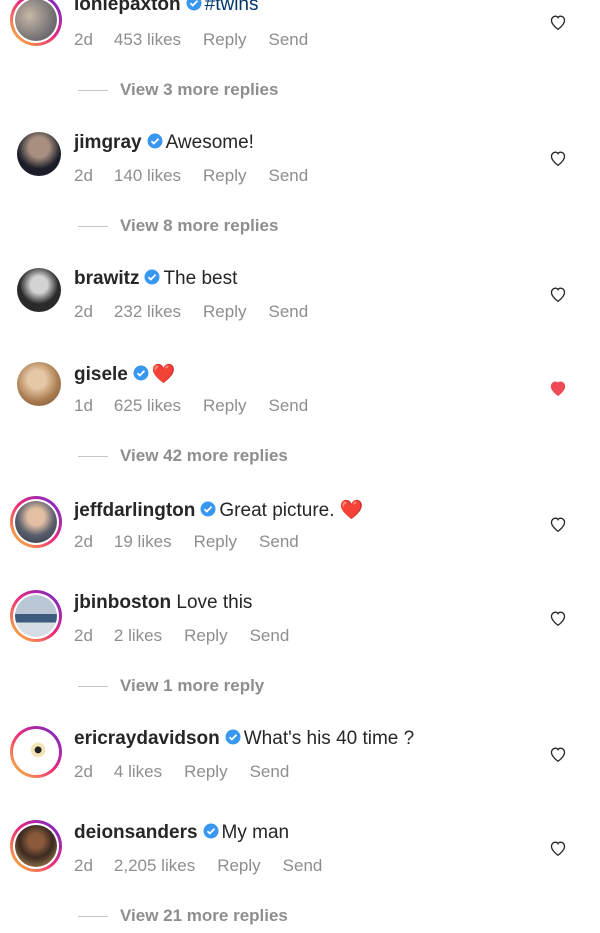 The width and height of the screenshot is (600, 933). I want to click on comment-username: brawitz, so click(106, 278).